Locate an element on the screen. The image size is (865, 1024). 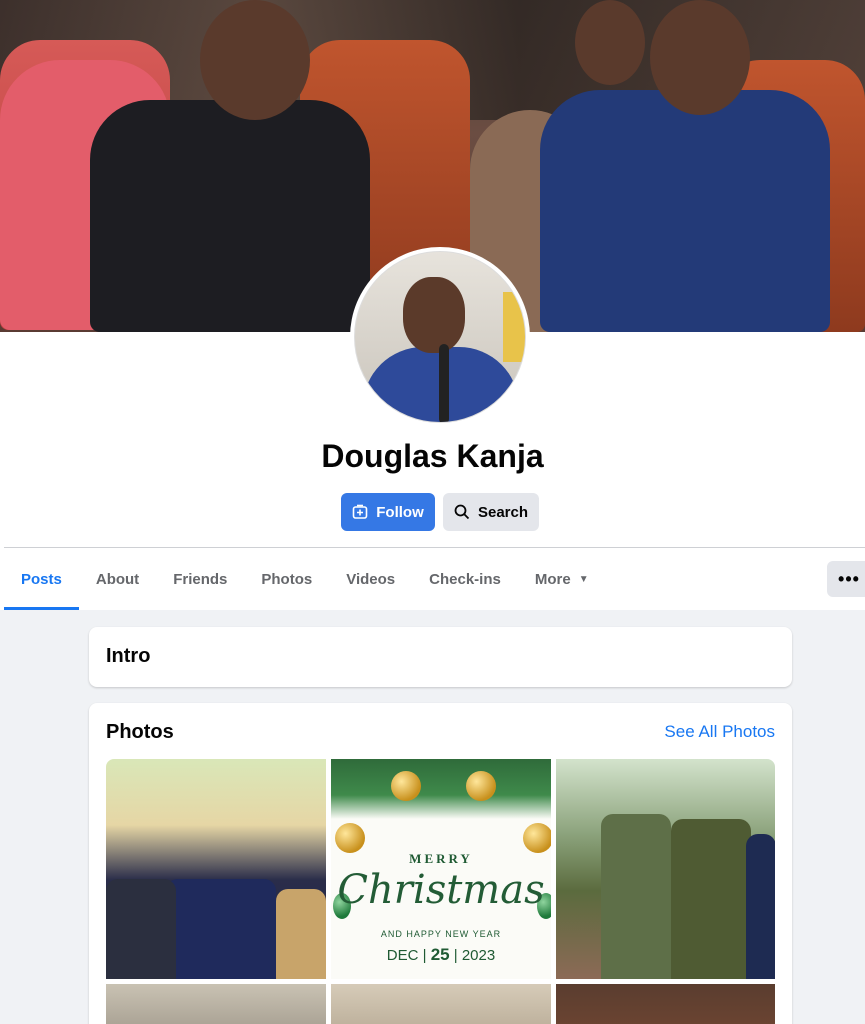
follow-icon is located at coordinates (360, 512).